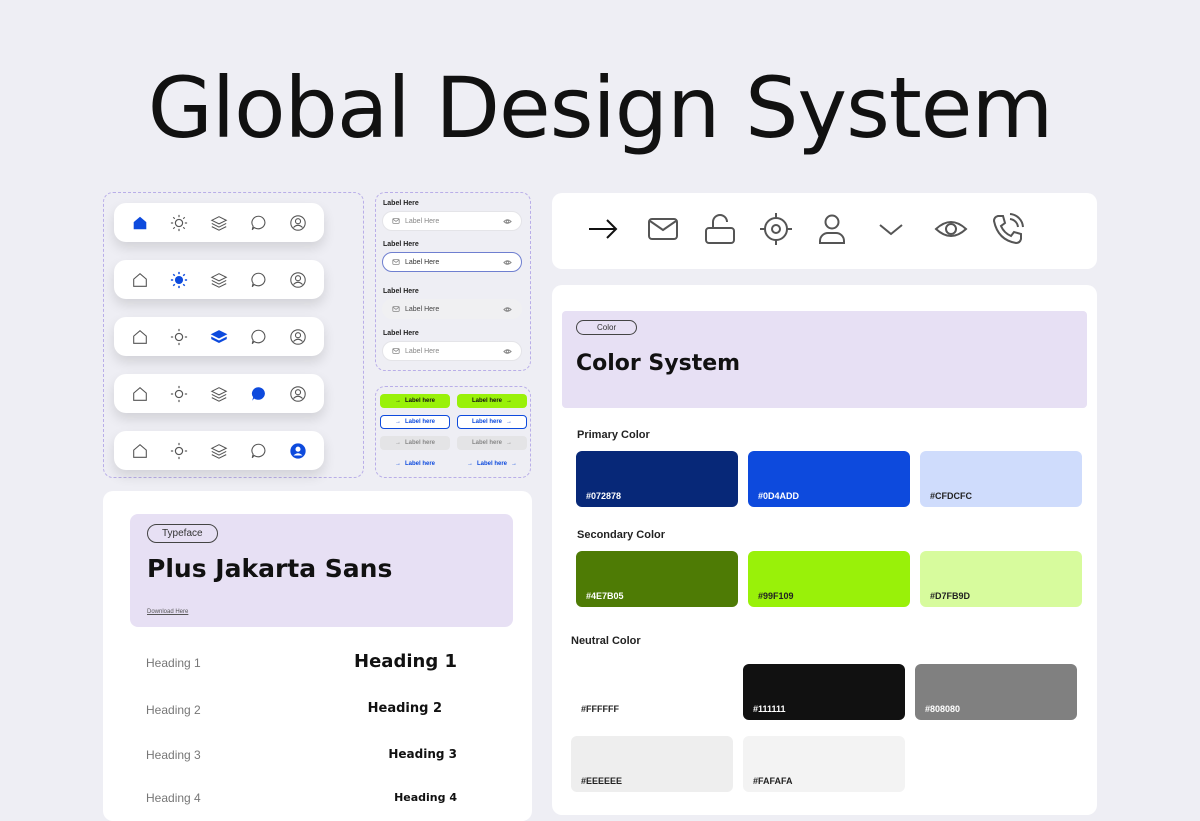 Image resolution: width=1200 pixels, height=821 pixels. I want to click on outline-button: → Label here, so click(415, 422).